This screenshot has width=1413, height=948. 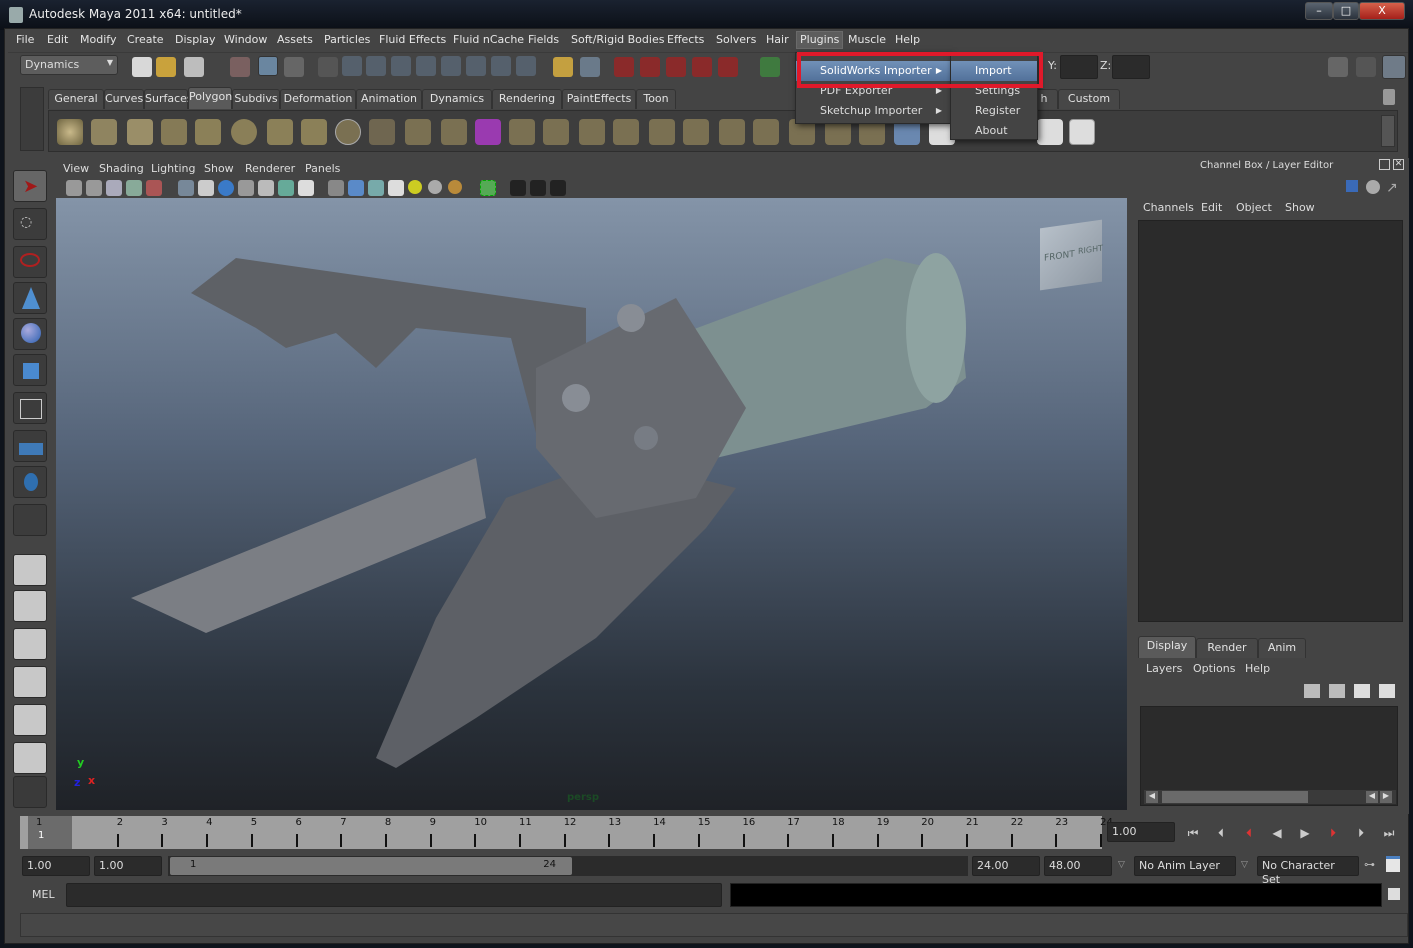 What do you see at coordinates (1384, 164) in the screenshot?
I see `float-panel-icon` at bounding box center [1384, 164].